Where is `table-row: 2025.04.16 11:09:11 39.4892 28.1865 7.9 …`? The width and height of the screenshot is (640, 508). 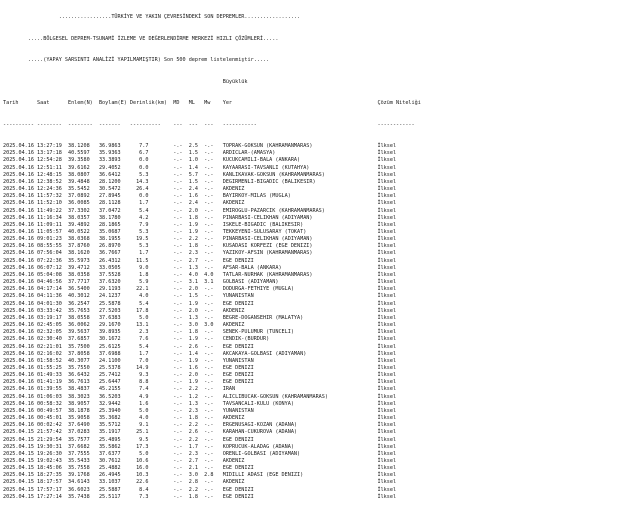 table-row: 2025.04.16 11:09:11 39.4892 28.1865 7.9 … is located at coordinates (200, 224).